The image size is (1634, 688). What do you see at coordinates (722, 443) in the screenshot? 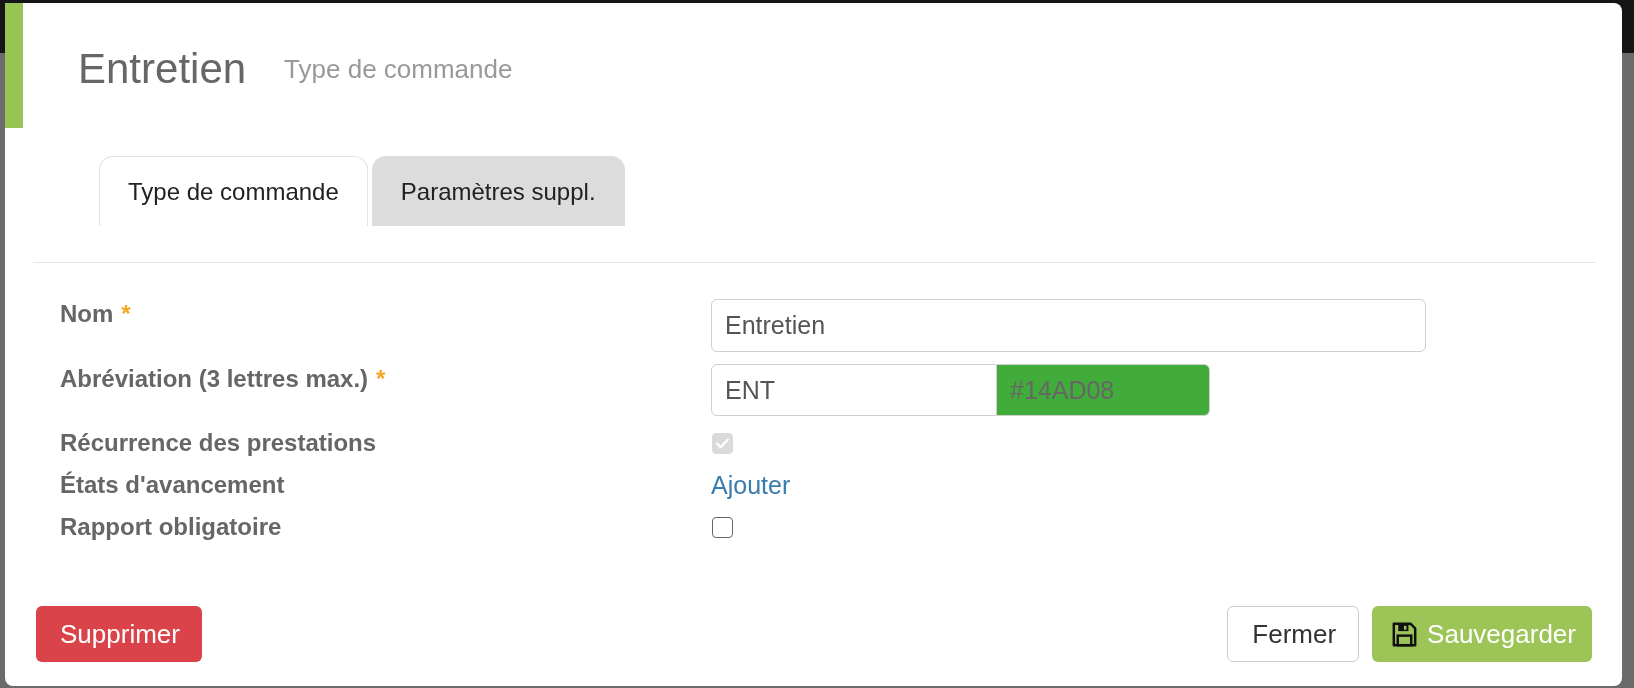
I see `check-icon` at bounding box center [722, 443].